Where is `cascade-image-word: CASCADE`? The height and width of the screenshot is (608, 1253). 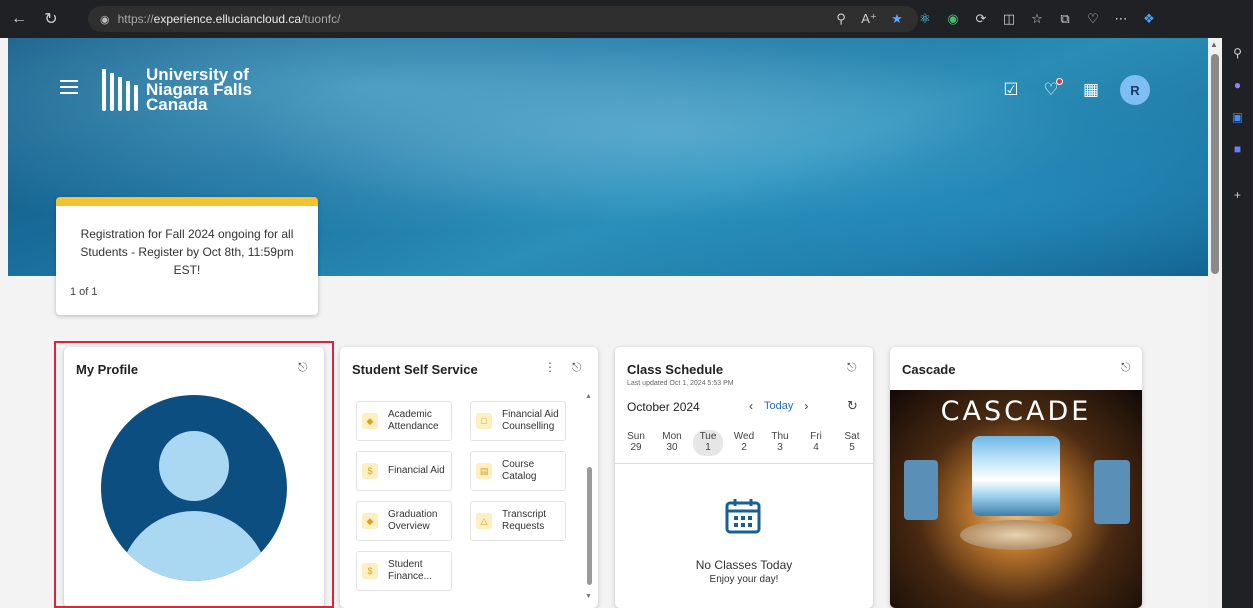
cascade-image-word: CASCADE is located at coordinates (1016, 411).